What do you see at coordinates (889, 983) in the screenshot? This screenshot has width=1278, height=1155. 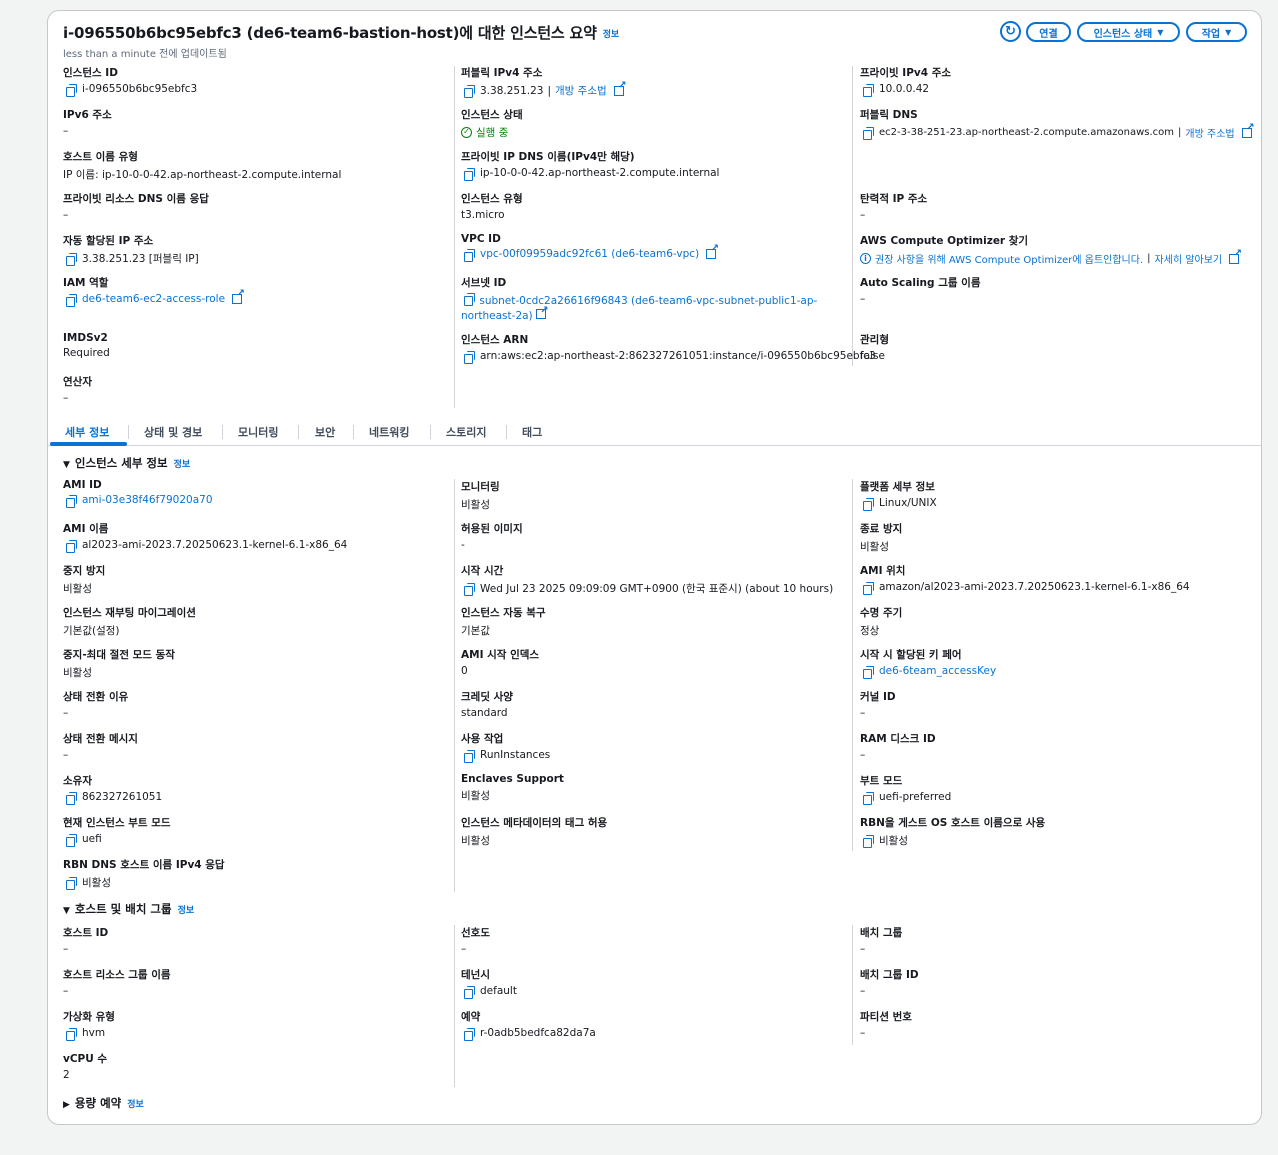 I see `field-placement-group-id: 배치 그룹 ID –` at bounding box center [889, 983].